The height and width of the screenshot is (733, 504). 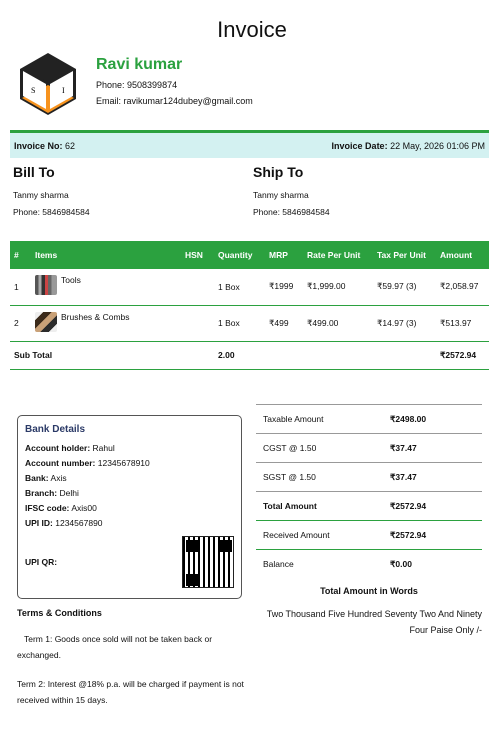 I want to click on invoice-date: Invoice Date: 22 May, 2026 01:06 PM, so click(x=408, y=146).